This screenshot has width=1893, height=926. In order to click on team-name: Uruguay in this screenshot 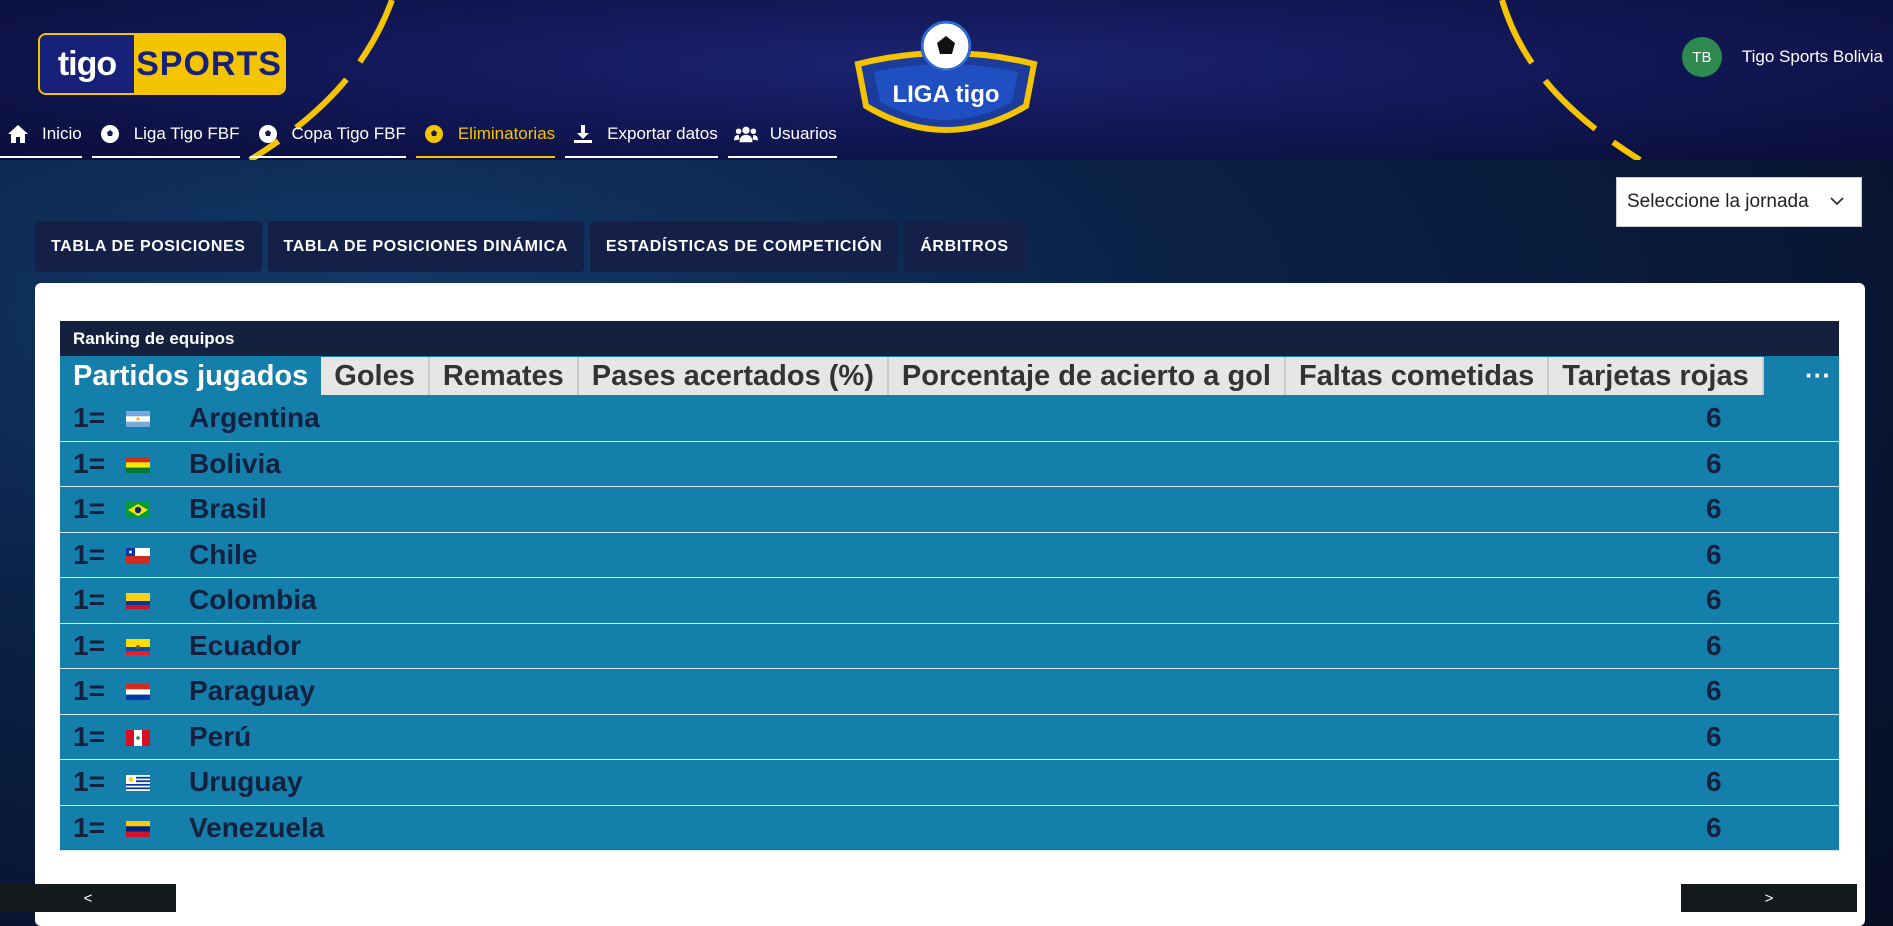, I will do `click(246, 782)`.